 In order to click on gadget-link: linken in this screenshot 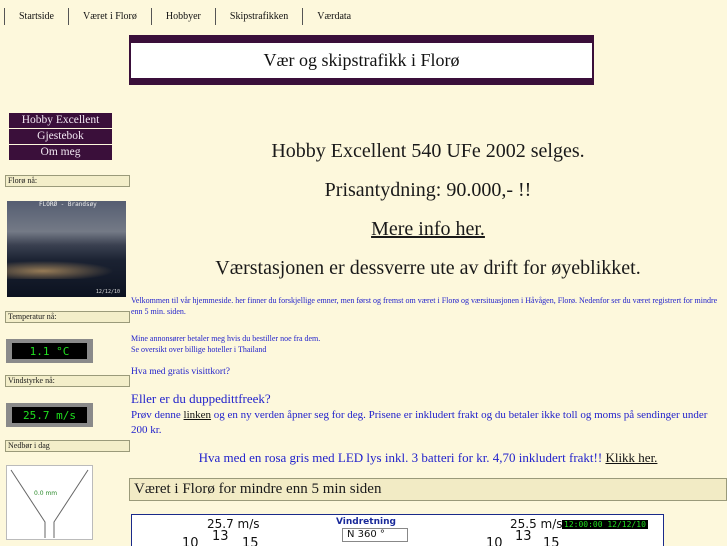, I will do `click(198, 415)`.